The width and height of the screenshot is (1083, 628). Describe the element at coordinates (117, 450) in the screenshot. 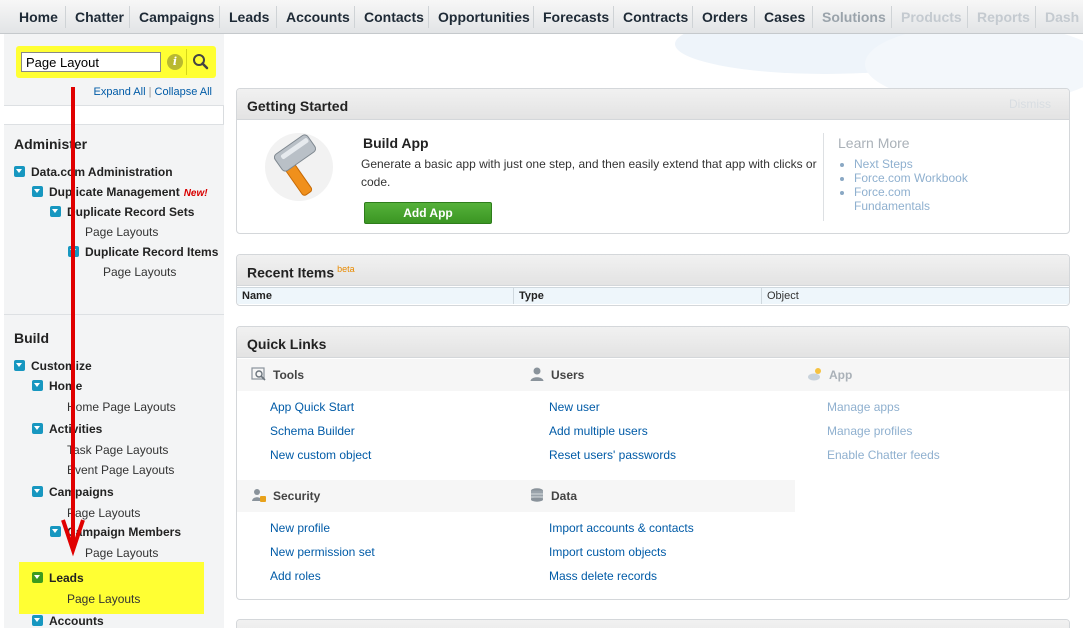

I see `tree-task-page-layouts: Task Page Layouts` at that location.